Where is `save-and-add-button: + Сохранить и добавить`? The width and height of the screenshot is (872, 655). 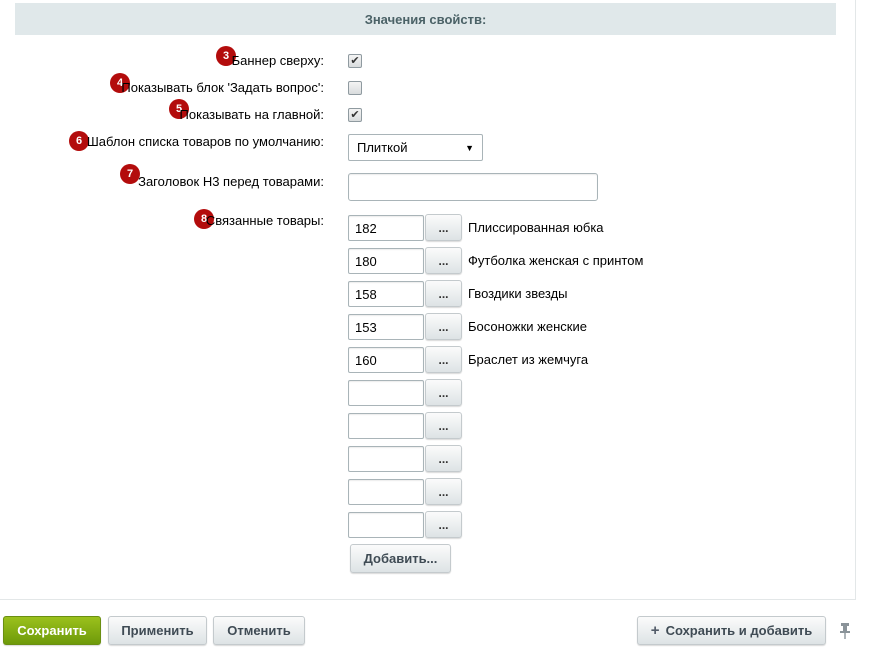 save-and-add-button: + Сохранить и добавить is located at coordinates (731, 630).